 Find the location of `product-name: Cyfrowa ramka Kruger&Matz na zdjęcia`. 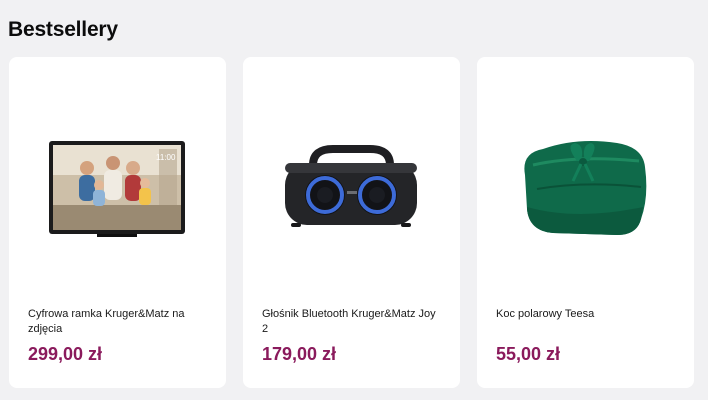

product-name: Cyfrowa ramka Kruger&Matz na zdjęcia is located at coordinates (118, 322).